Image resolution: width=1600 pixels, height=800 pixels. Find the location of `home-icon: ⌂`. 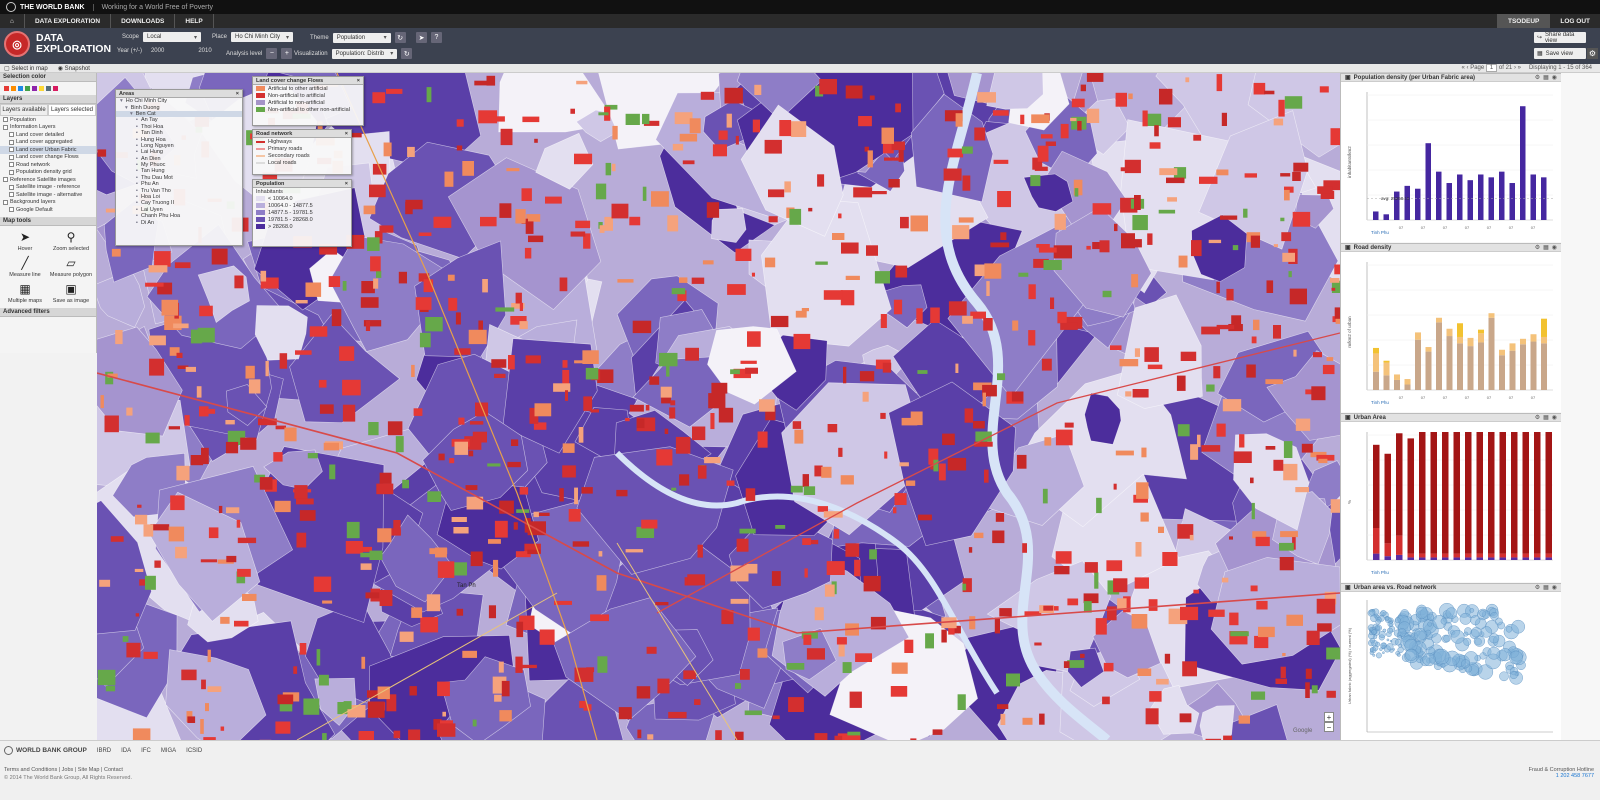

home-icon: ⌂ is located at coordinates (12, 21).